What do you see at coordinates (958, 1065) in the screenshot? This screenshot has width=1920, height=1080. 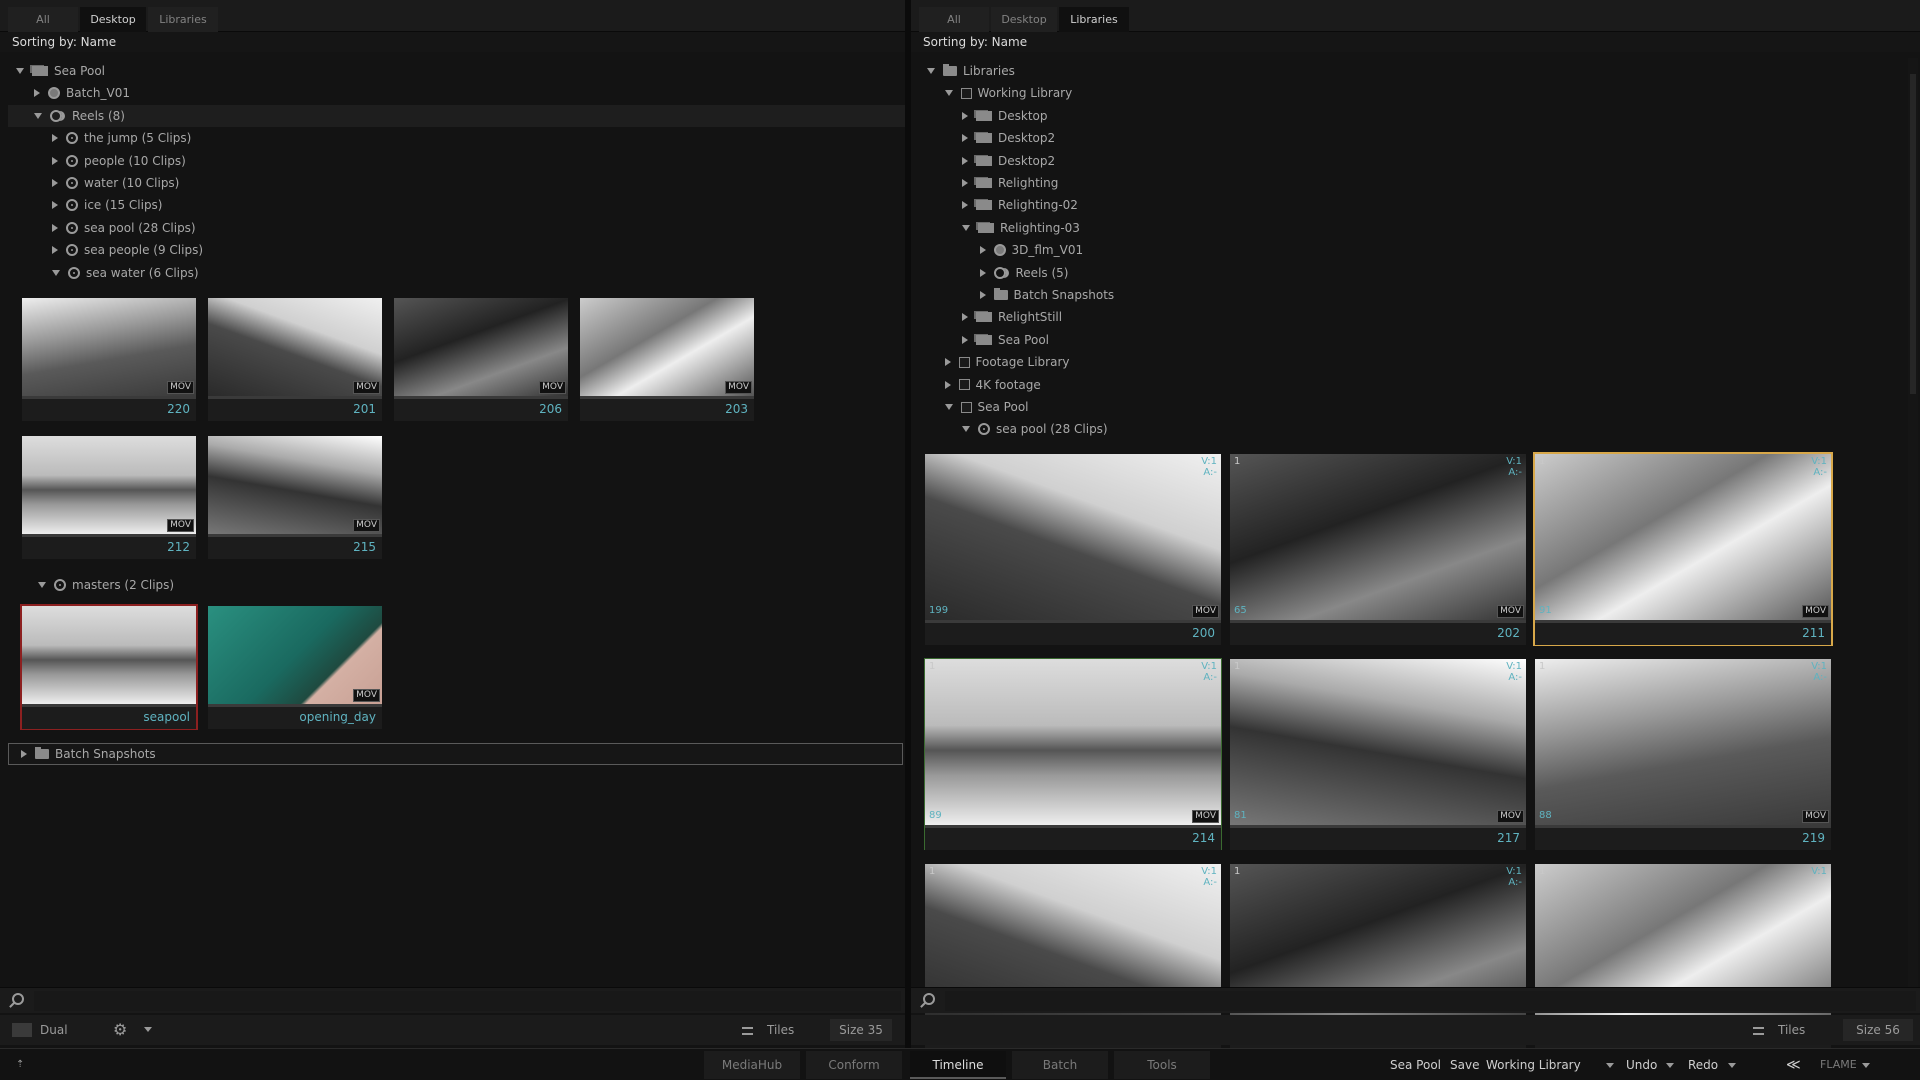 I see `tab-timeline: Timeline` at bounding box center [958, 1065].